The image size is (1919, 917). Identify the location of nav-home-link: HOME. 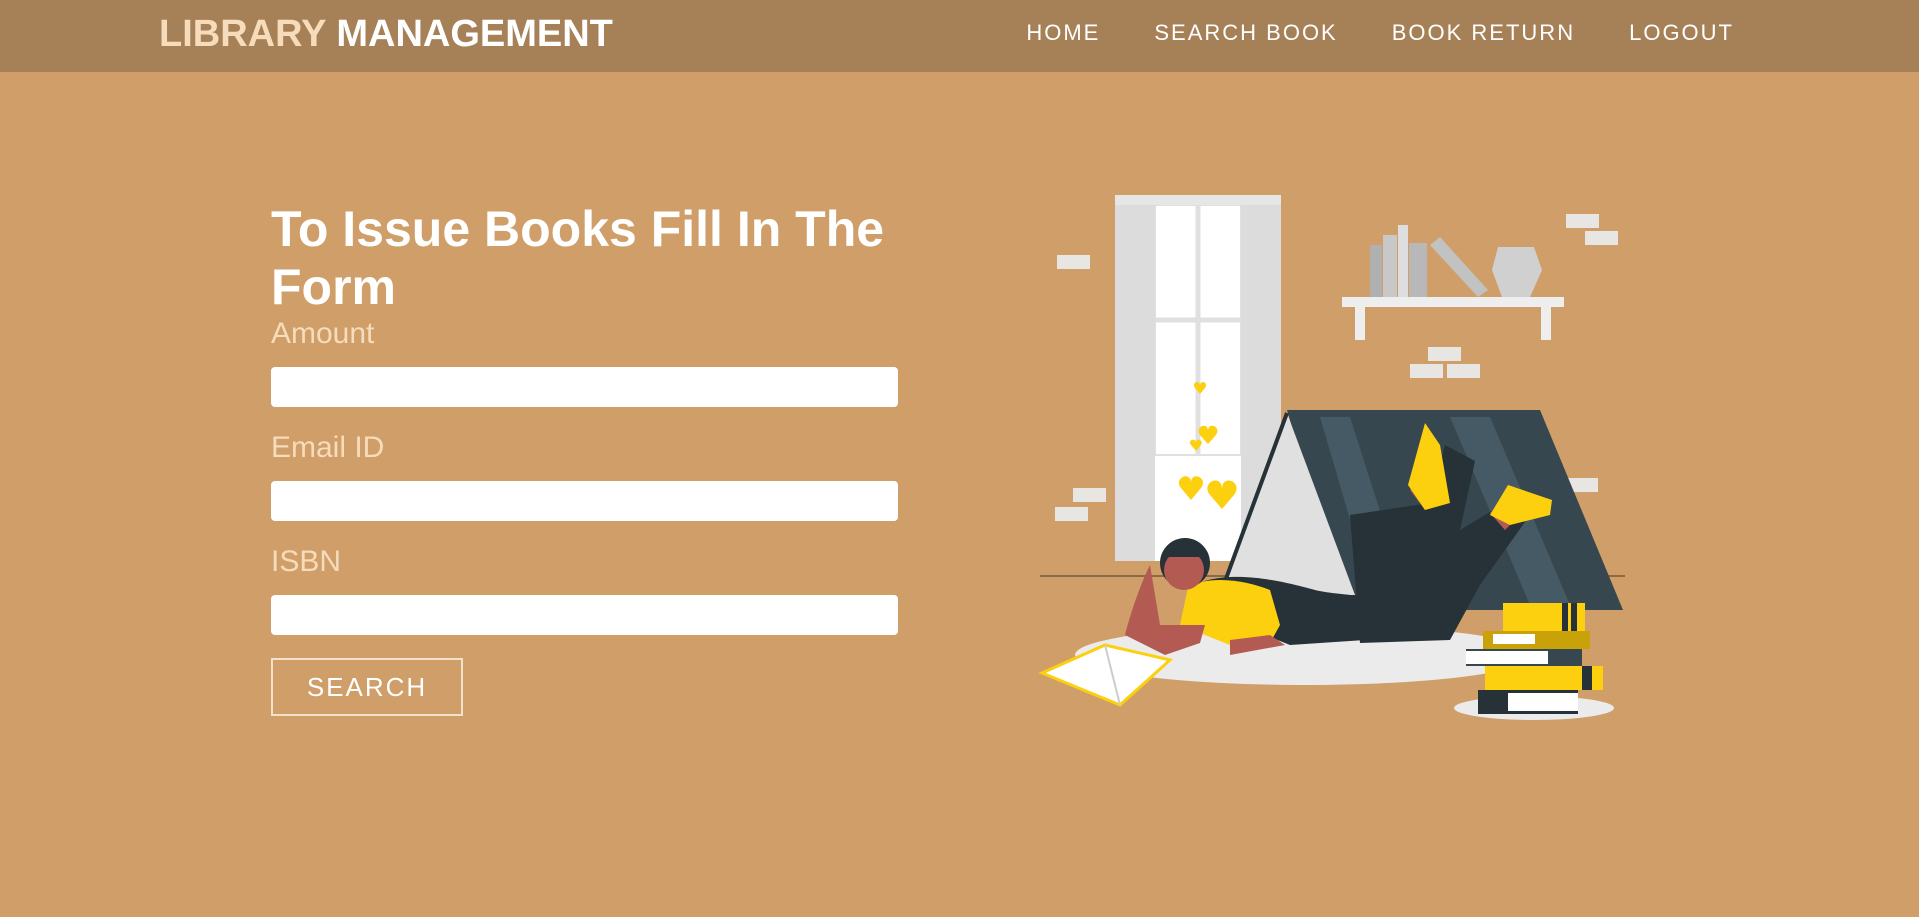
(1063, 33).